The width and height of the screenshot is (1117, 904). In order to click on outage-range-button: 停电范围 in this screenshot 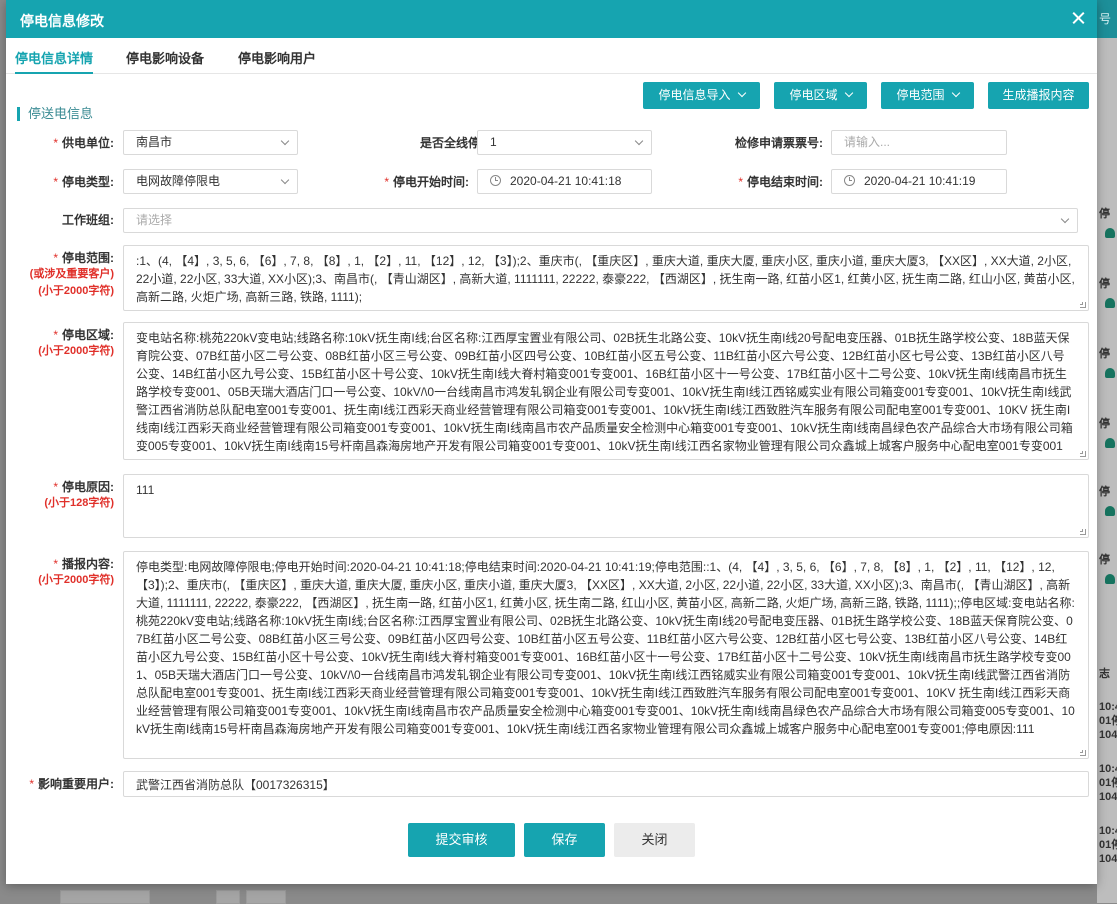, I will do `click(927, 95)`.